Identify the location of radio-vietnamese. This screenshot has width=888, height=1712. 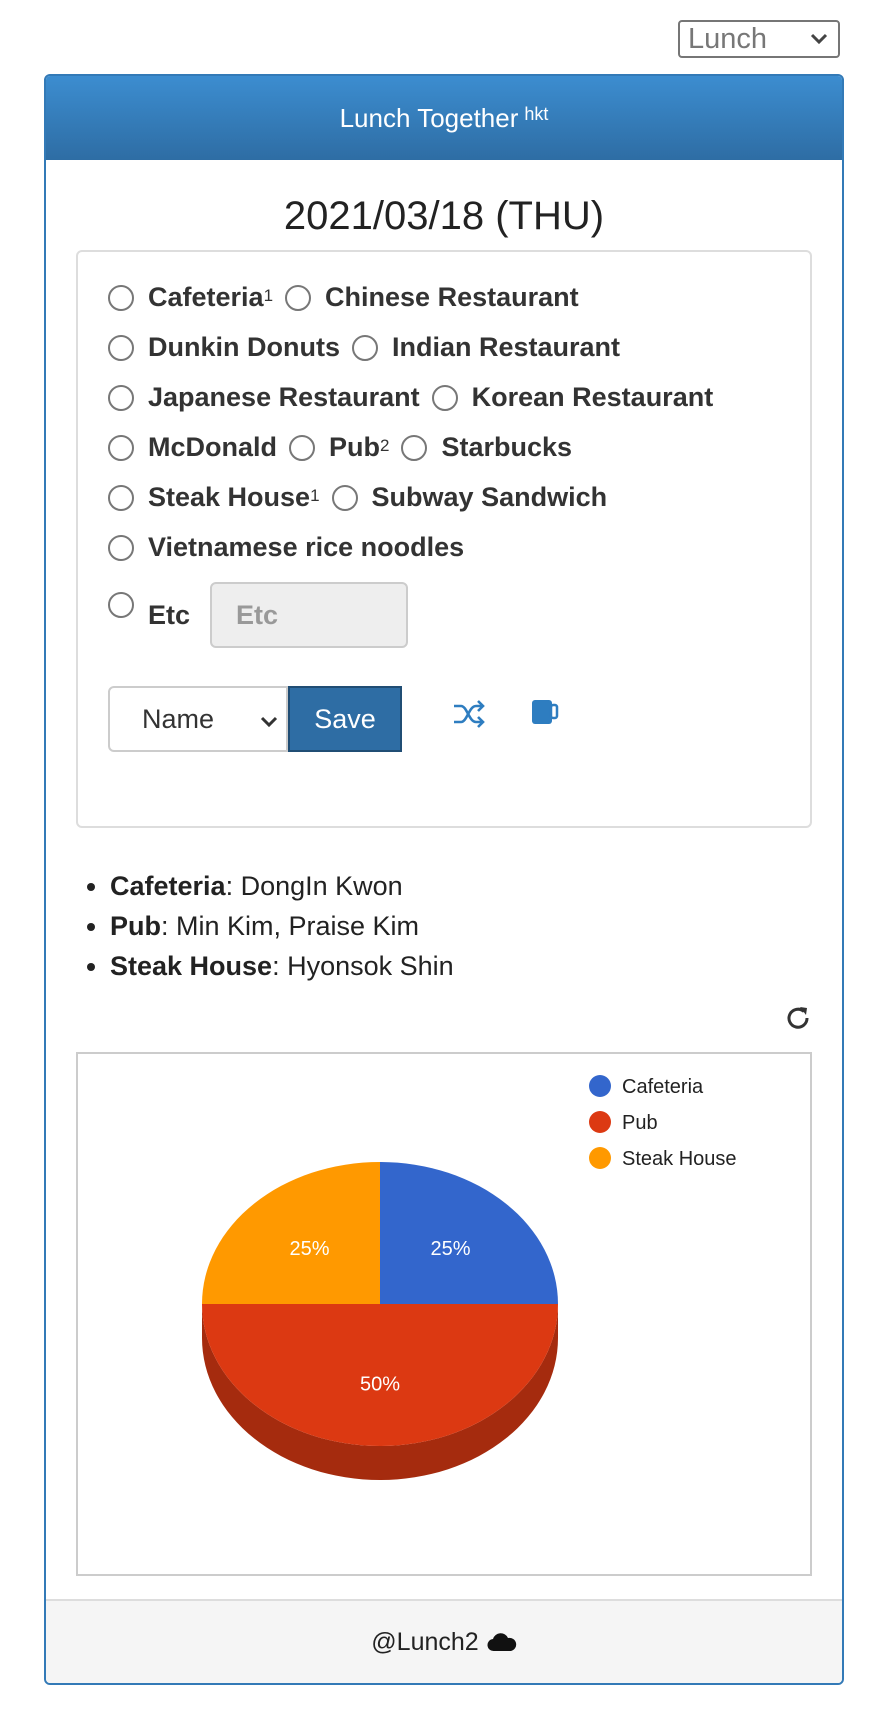
(121, 547).